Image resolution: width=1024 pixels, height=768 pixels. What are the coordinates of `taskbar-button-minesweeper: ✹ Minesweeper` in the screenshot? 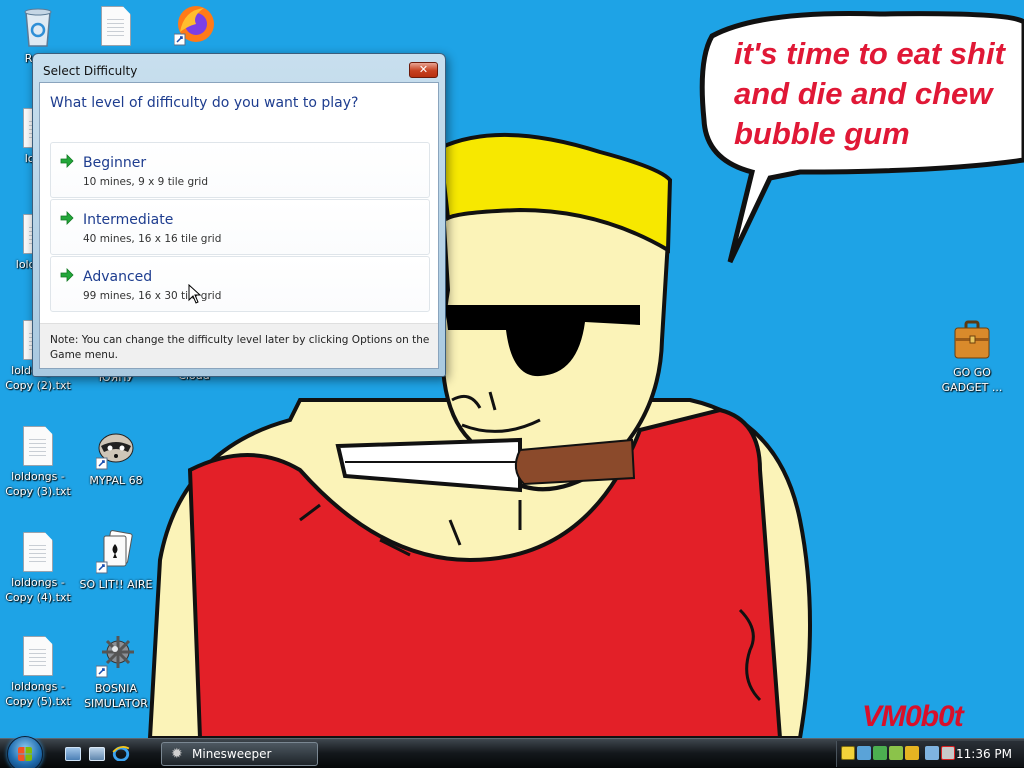 It's located at (239, 754).